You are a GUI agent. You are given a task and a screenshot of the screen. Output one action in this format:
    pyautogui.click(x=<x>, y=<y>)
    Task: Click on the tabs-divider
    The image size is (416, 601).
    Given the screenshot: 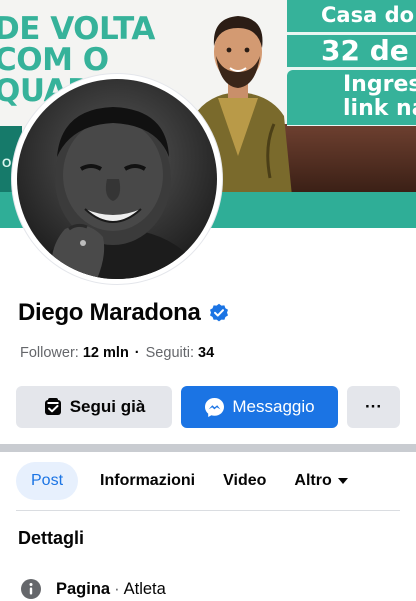 What is the action you would take?
    pyautogui.click(x=208, y=510)
    